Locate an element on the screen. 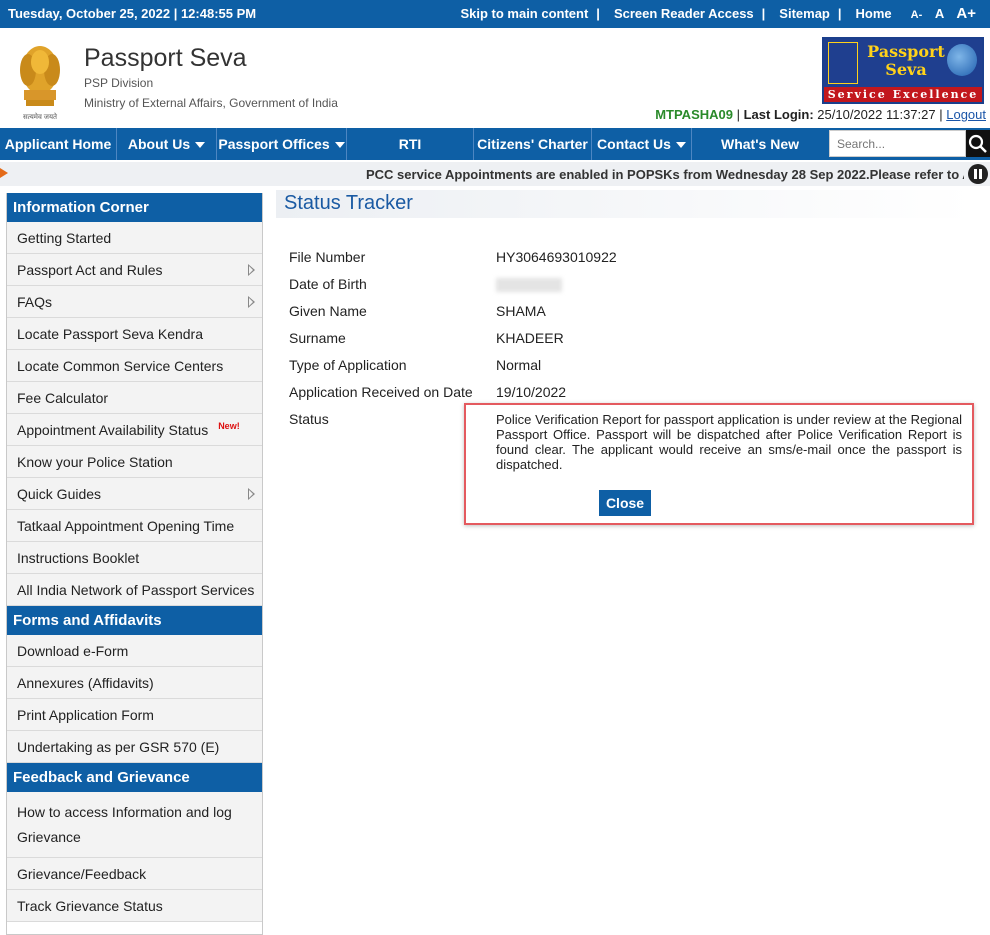 Image resolution: width=990 pixels, height=935 pixels. sidebar-item-tatkaal-time: Tatkaal Appointment Opening Time is located at coordinates (134, 526).